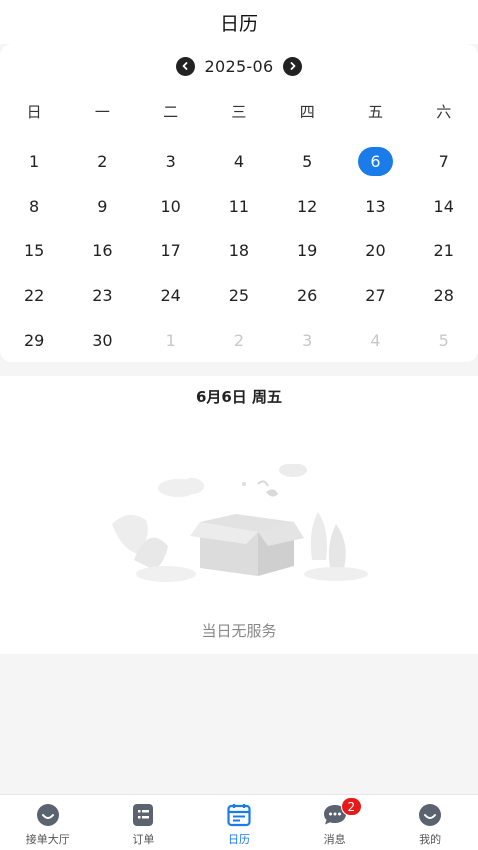  What do you see at coordinates (238, 839) in the screenshot?
I see `tab-label: 日历` at bounding box center [238, 839].